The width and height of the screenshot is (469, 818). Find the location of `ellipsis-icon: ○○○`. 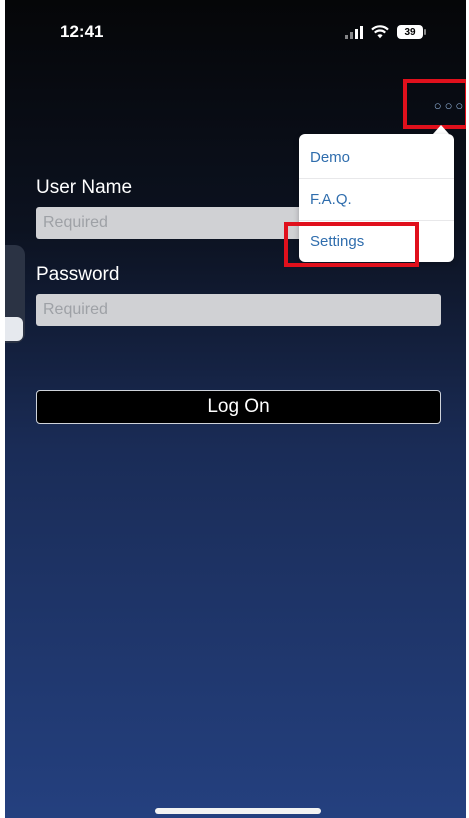

ellipsis-icon: ○○○ is located at coordinates (449, 105).